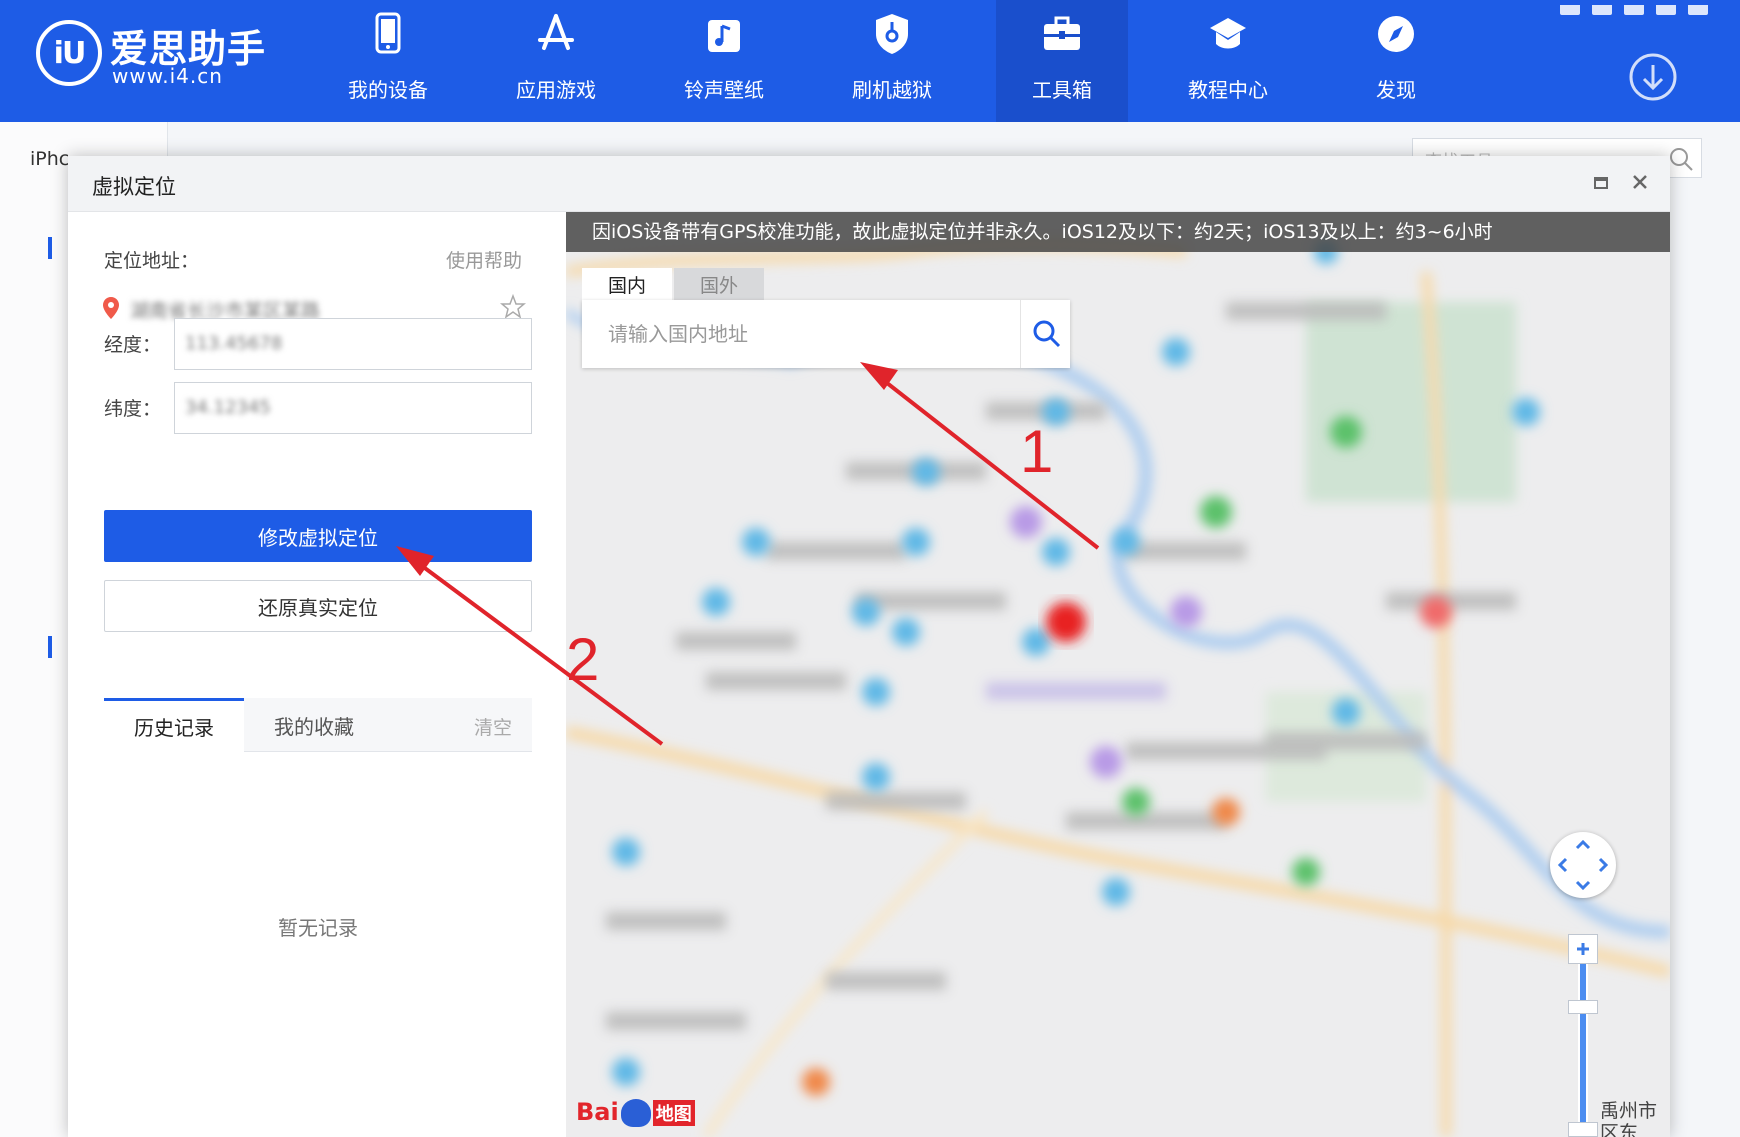 This screenshot has width=1740, height=1137. What do you see at coordinates (724, 61) in the screenshot?
I see `nav-ringtones-wallpapers: 铃声壁纸` at bounding box center [724, 61].